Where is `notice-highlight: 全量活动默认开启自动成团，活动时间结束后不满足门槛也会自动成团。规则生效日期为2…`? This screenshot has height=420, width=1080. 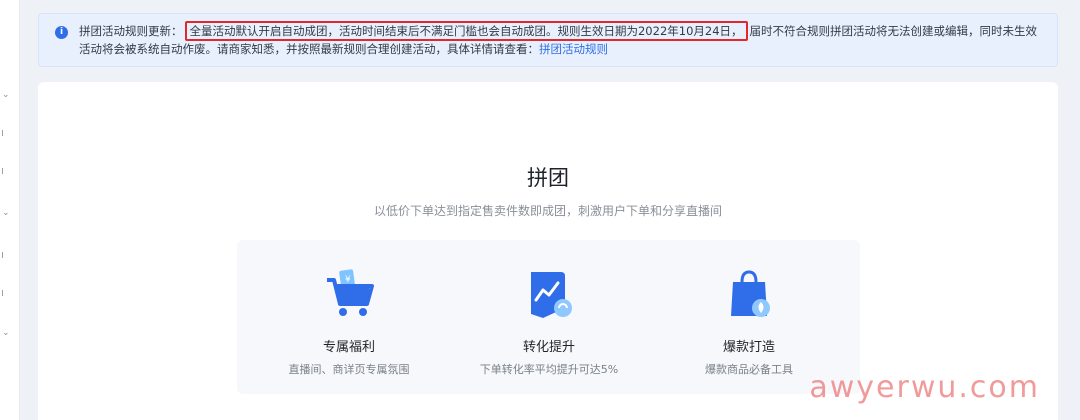 notice-highlight: 全量活动默认开启自动成团，活动时间结束后不满足门槛也会自动成团。规则生效日期为2… is located at coordinates (466, 31).